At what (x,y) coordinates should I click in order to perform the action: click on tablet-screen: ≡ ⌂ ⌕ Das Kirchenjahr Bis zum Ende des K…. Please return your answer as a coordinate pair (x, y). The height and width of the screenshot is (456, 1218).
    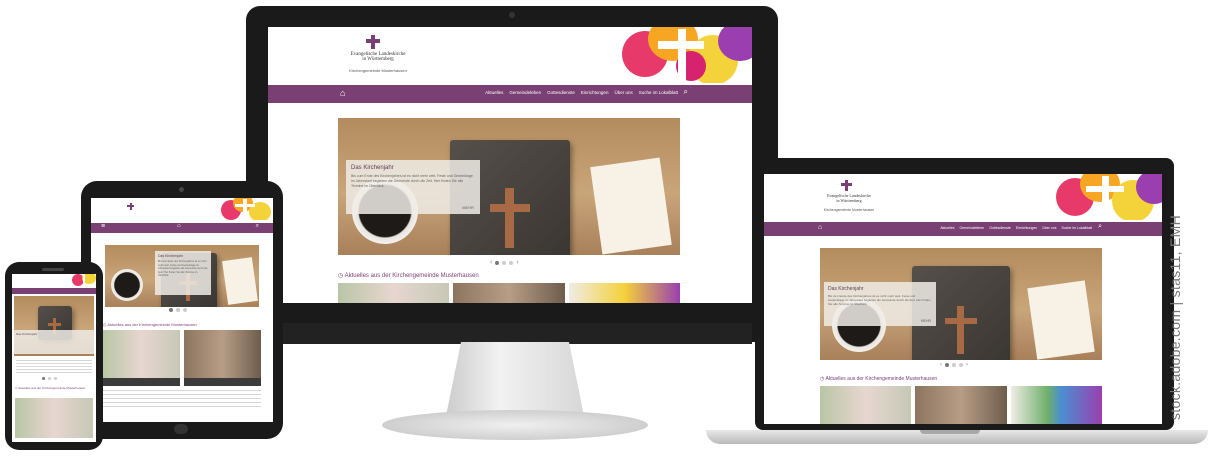
    Looking at the image, I should click on (182, 310).